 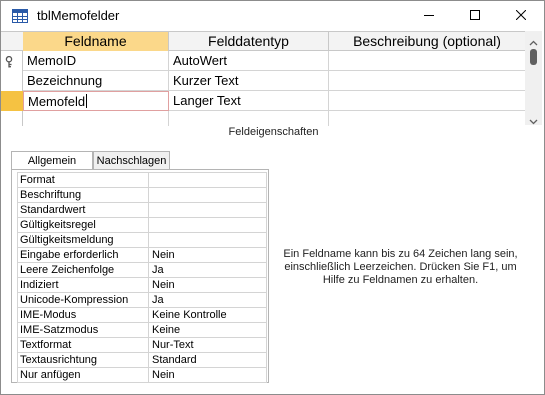 I want to click on table-row: Standardwert, so click(x=142, y=210).